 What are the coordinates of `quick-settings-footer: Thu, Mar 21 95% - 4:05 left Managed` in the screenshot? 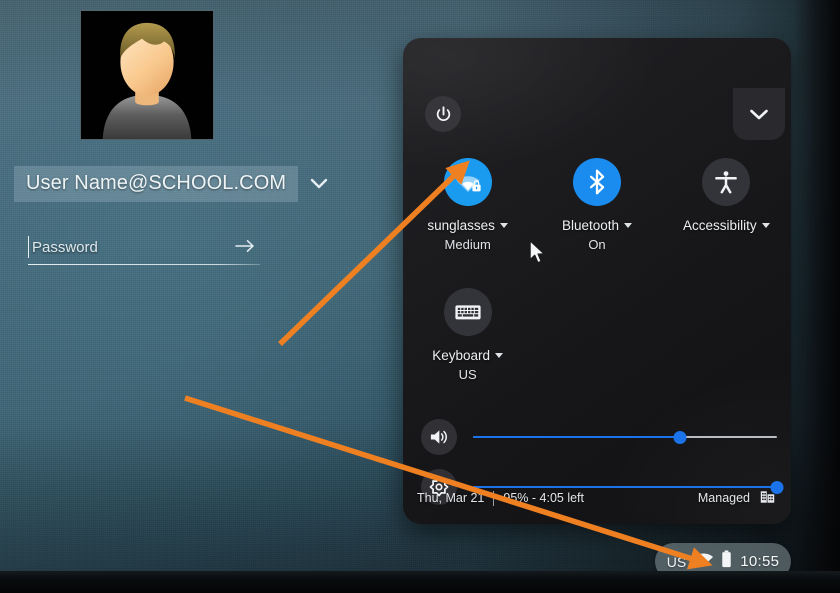 It's located at (597, 501).